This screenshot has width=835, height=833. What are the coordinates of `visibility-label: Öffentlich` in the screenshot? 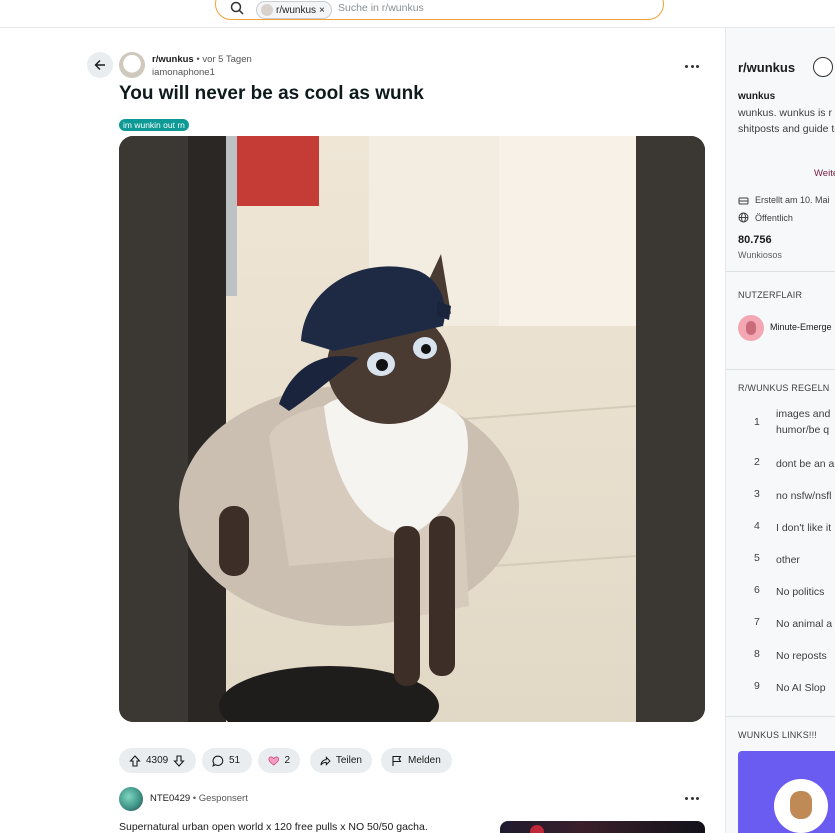 It's located at (774, 217).